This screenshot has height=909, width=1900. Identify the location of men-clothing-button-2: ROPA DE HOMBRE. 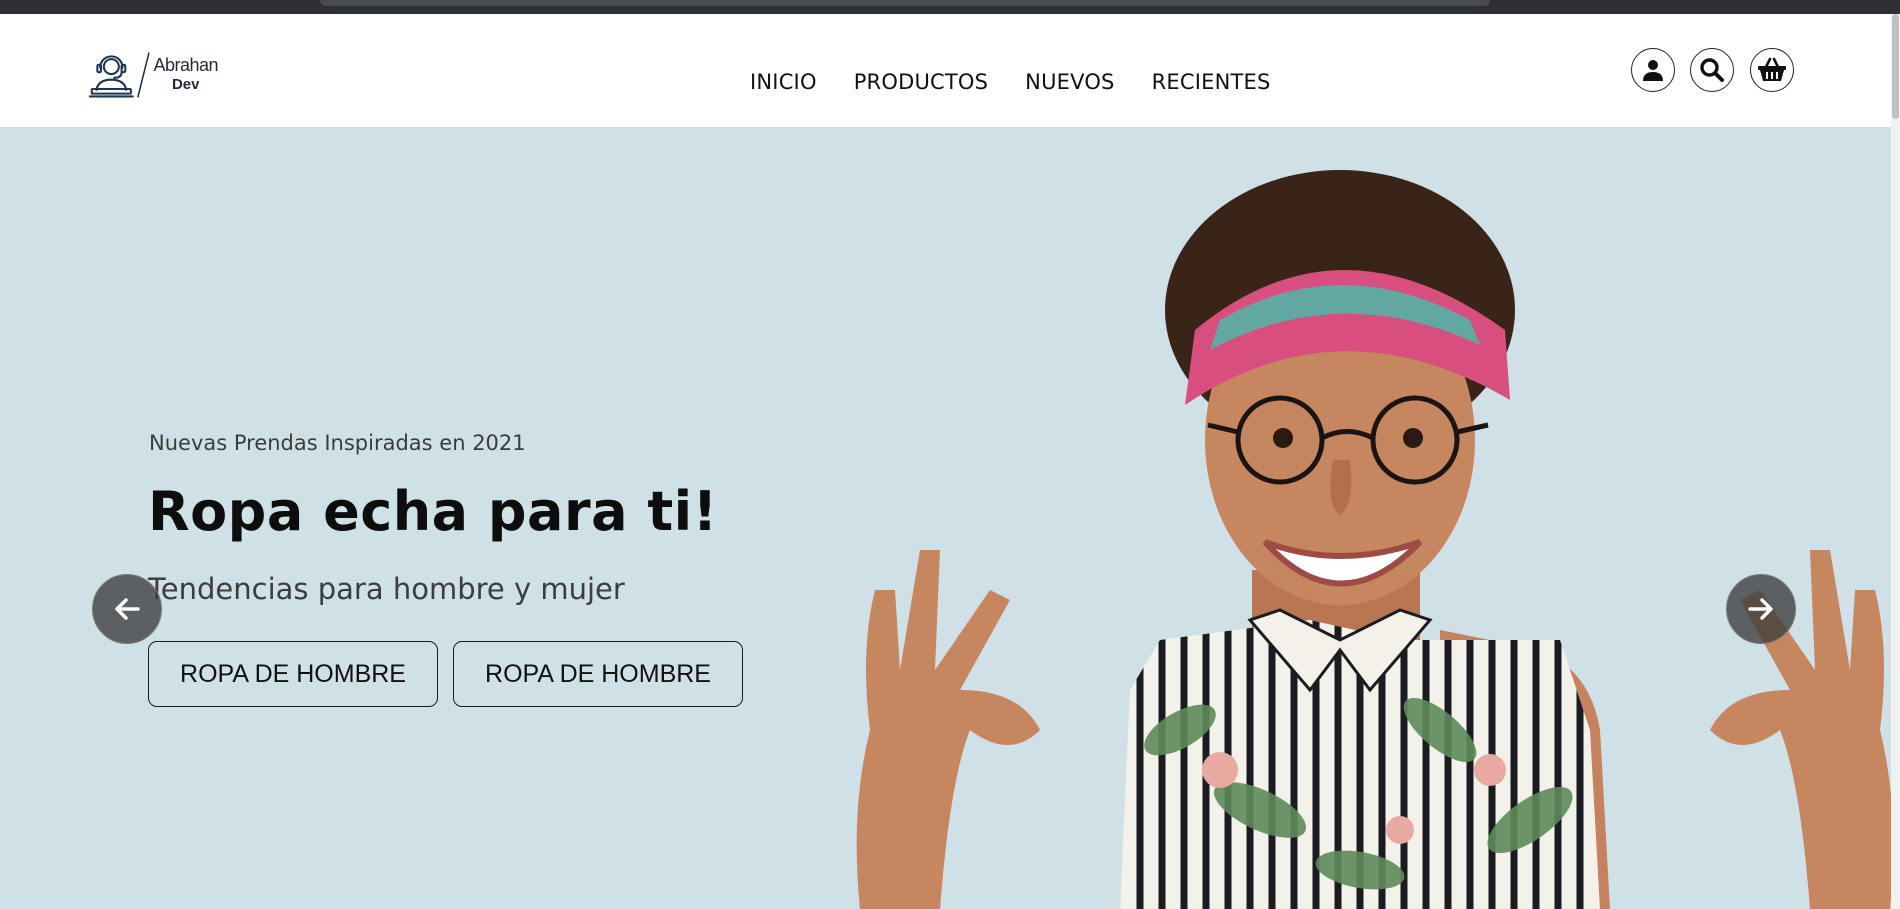
(598, 674).